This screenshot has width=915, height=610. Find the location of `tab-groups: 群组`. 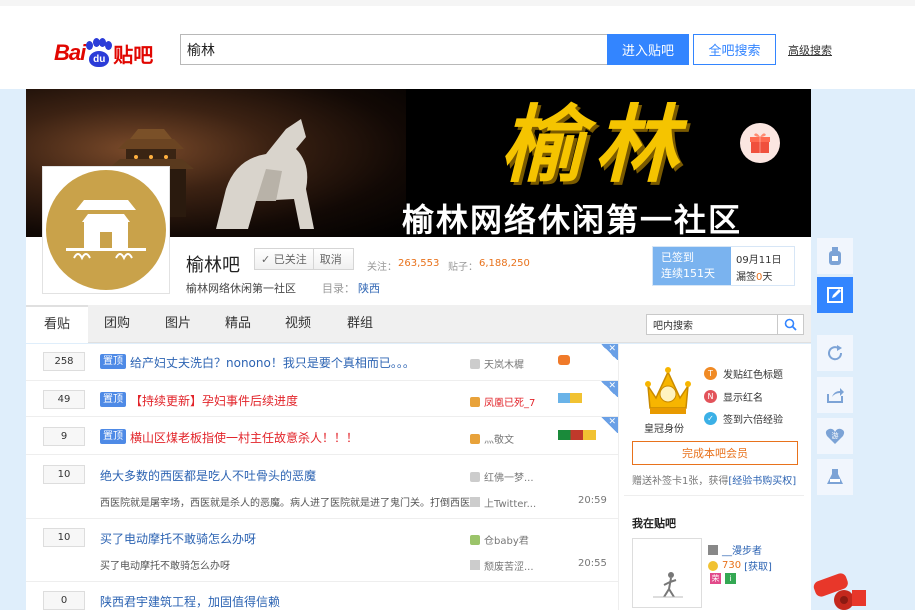

tab-groups: 群组 is located at coordinates (360, 324).